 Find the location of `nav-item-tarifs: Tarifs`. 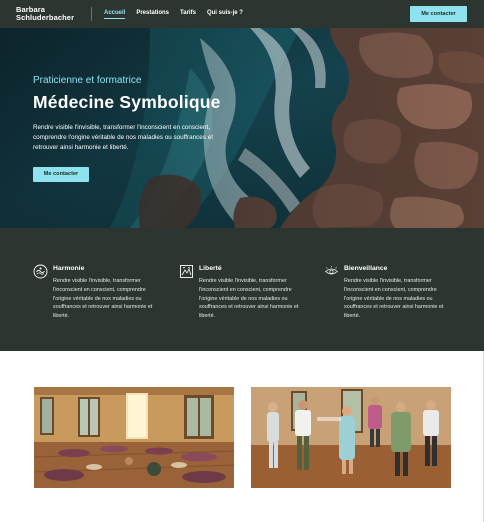

nav-item-tarifs: Tarifs is located at coordinates (188, 14).